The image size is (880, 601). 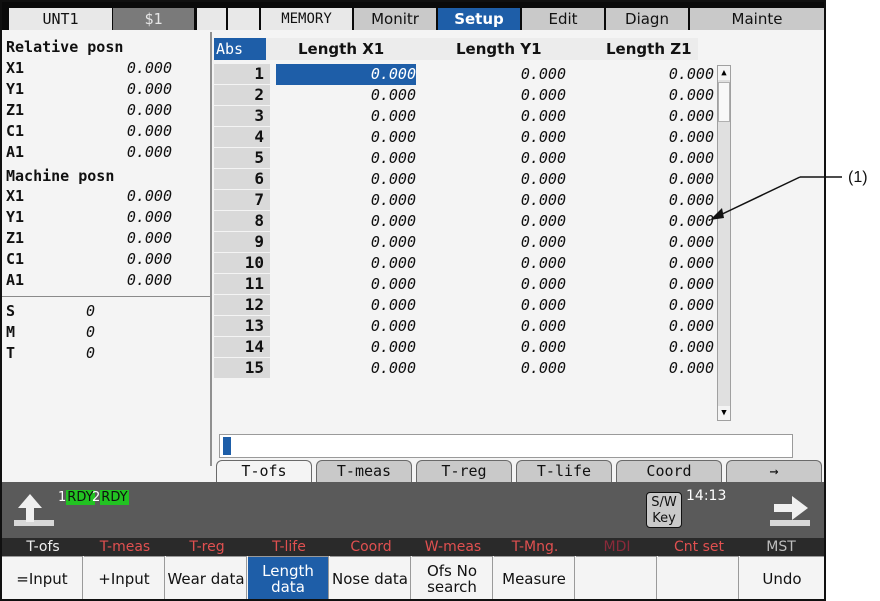 What do you see at coordinates (11, 332) in the screenshot?
I see `mst-code: M` at bounding box center [11, 332].